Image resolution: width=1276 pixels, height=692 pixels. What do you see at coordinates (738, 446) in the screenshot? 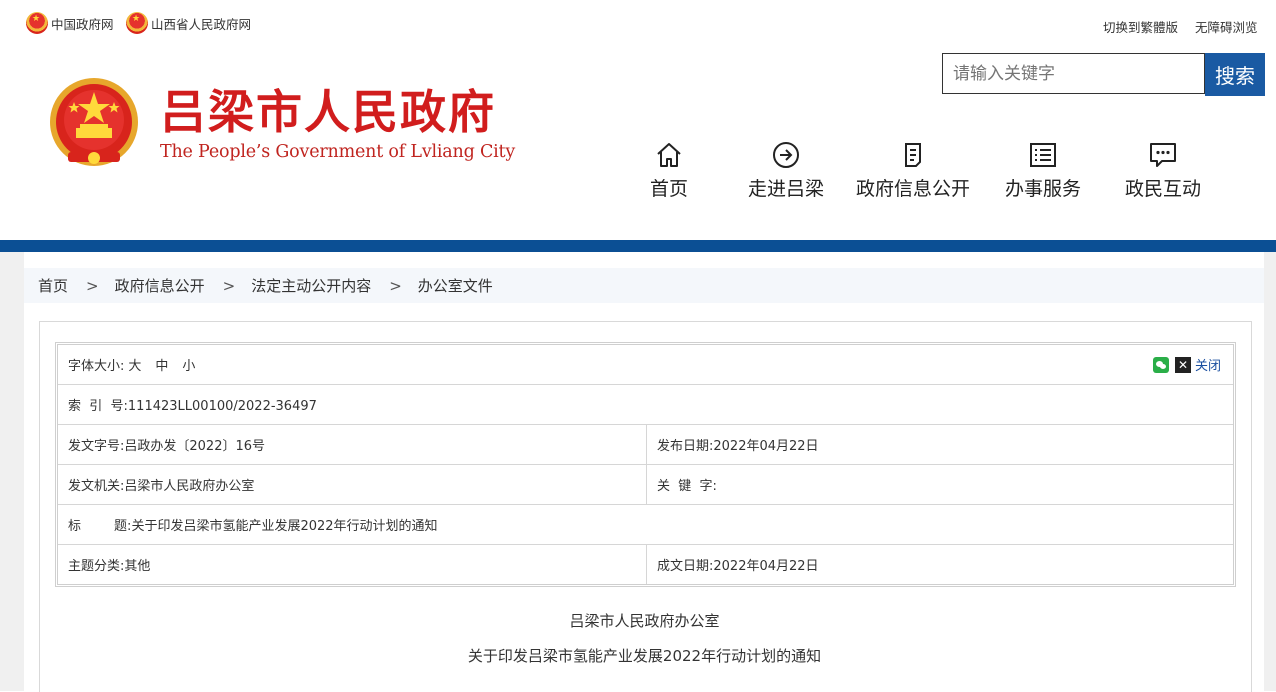
I see `publish-date: 发布日期:2022年04月22日` at bounding box center [738, 446].